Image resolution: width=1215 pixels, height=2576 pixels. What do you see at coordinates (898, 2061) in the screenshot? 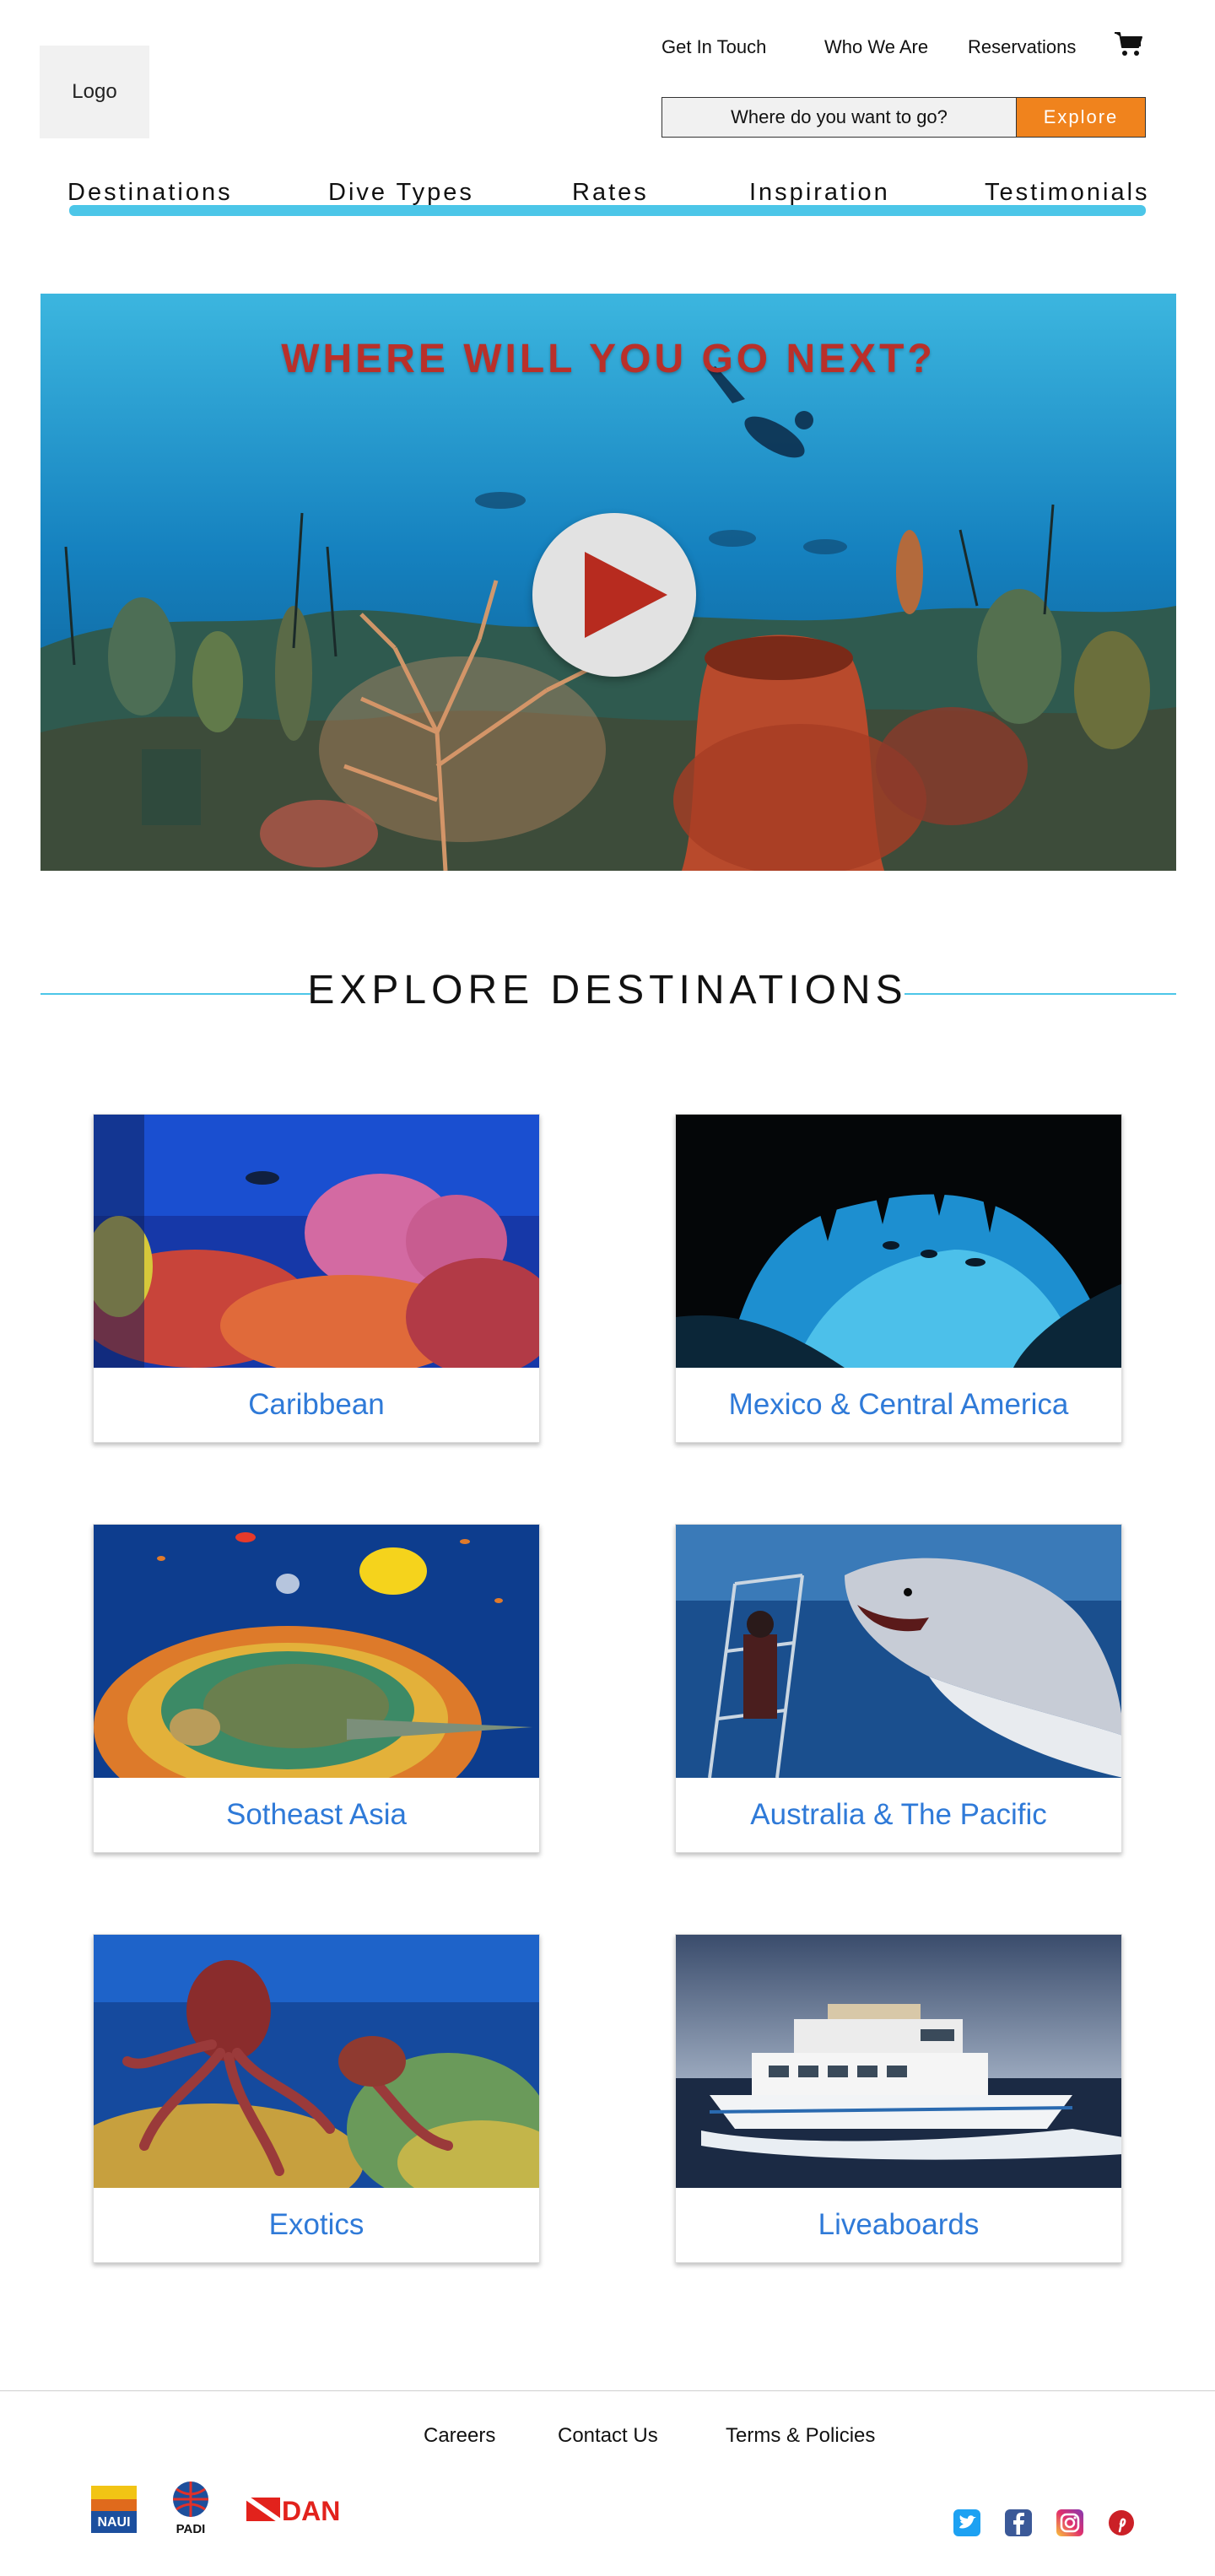
I see `liveaboards-image` at bounding box center [898, 2061].